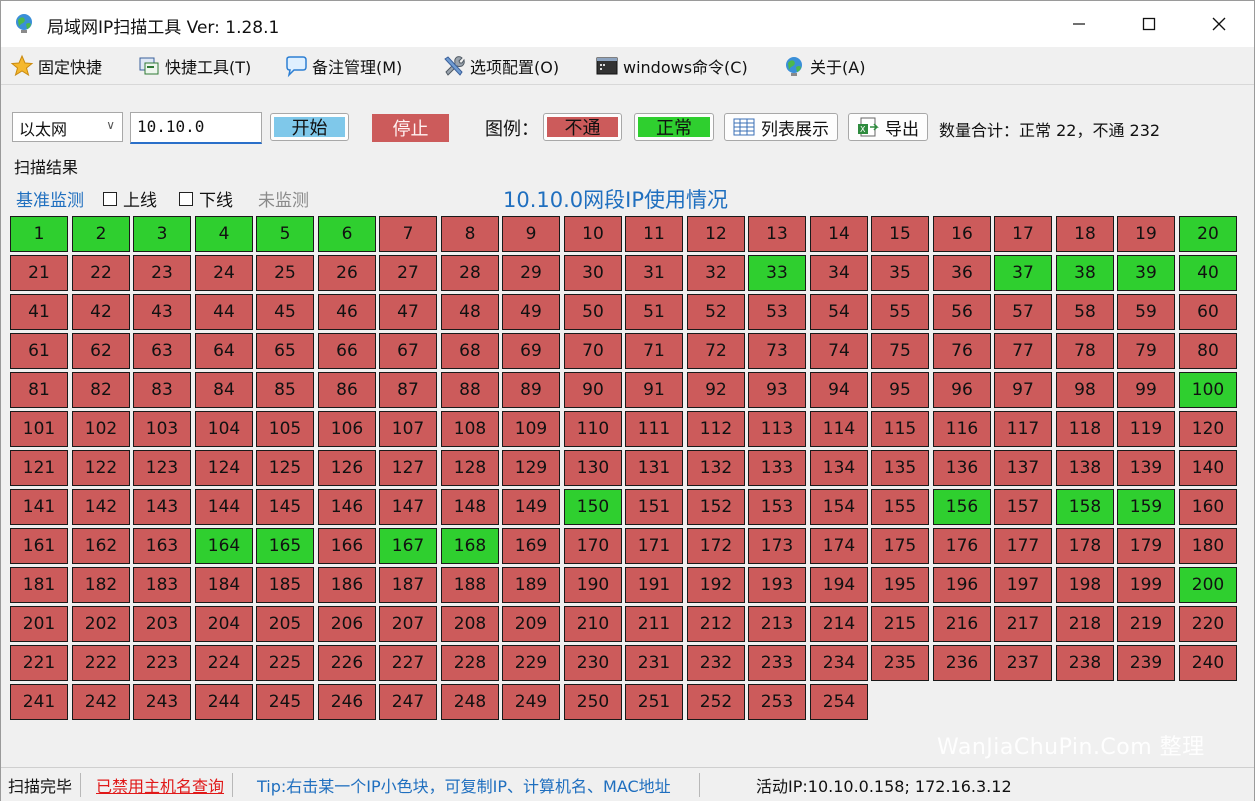  I want to click on ip-cell: 156, so click(962, 507).